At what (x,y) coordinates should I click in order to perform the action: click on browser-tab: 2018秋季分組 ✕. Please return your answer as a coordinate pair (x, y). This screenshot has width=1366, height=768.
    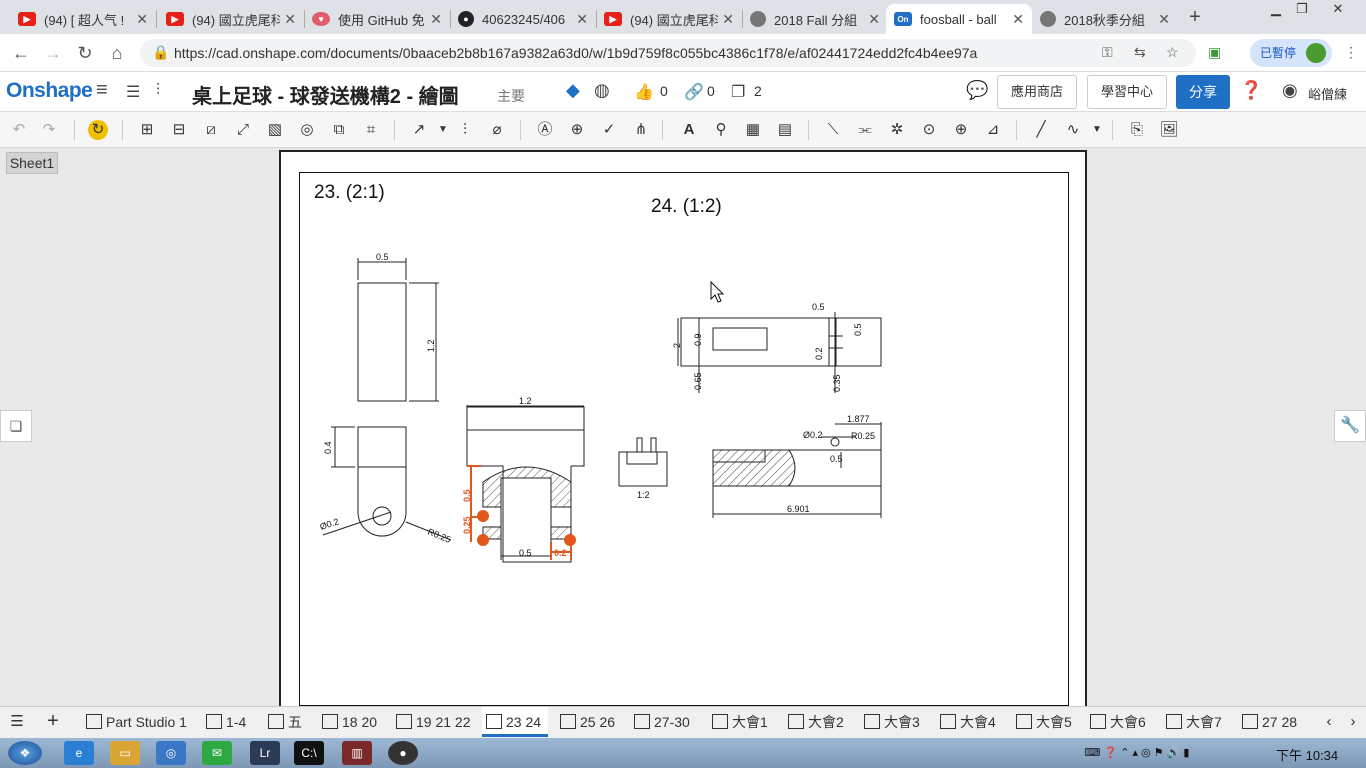
    Looking at the image, I should click on (1105, 19).